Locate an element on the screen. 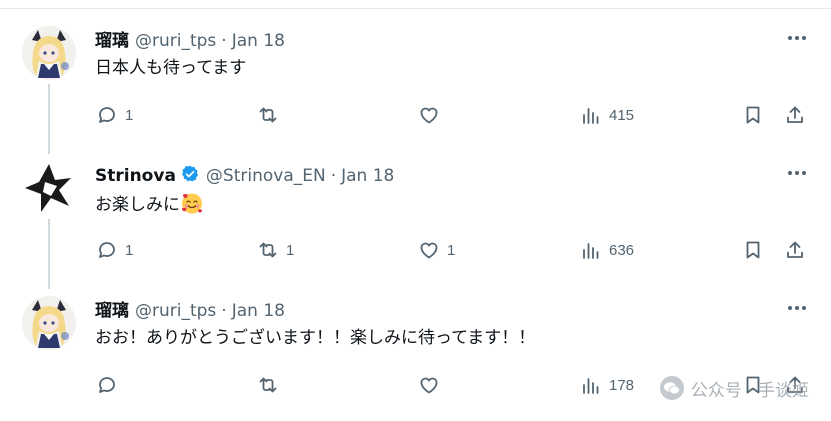 This screenshot has width=831, height=421. views-button: 415 is located at coordinates (606, 115).